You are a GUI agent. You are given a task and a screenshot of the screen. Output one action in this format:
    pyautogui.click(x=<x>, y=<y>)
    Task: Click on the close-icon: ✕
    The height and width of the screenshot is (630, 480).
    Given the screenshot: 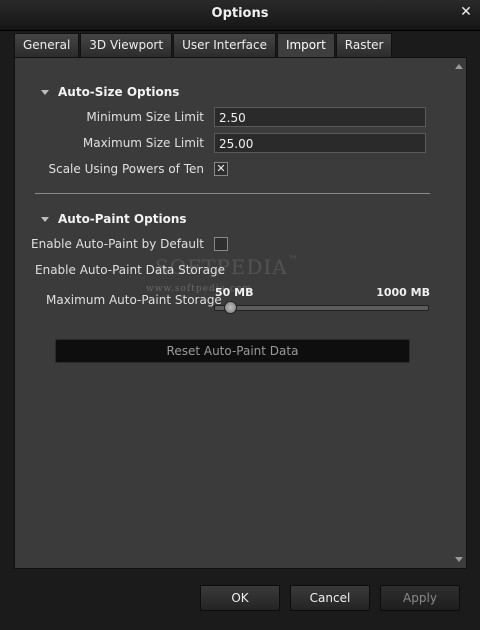 What is the action you would take?
    pyautogui.click(x=466, y=12)
    